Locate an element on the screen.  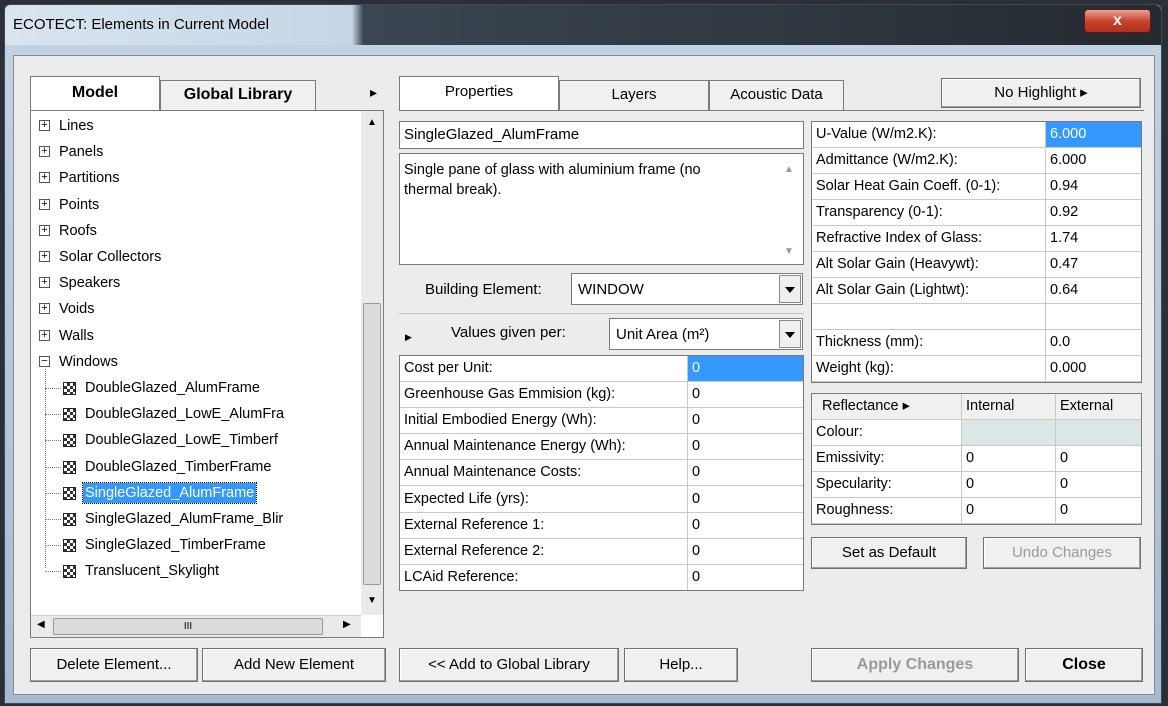
tree-window-item: DoubleGlazed_LowE_Timberf is located at coordinates (191, 440).